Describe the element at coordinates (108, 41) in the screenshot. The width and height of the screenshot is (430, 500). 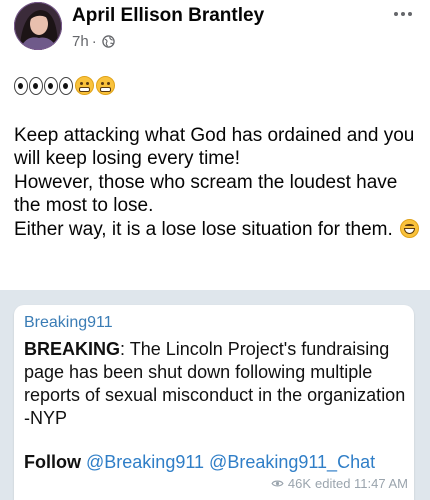
I see `globe-icon` at that location.